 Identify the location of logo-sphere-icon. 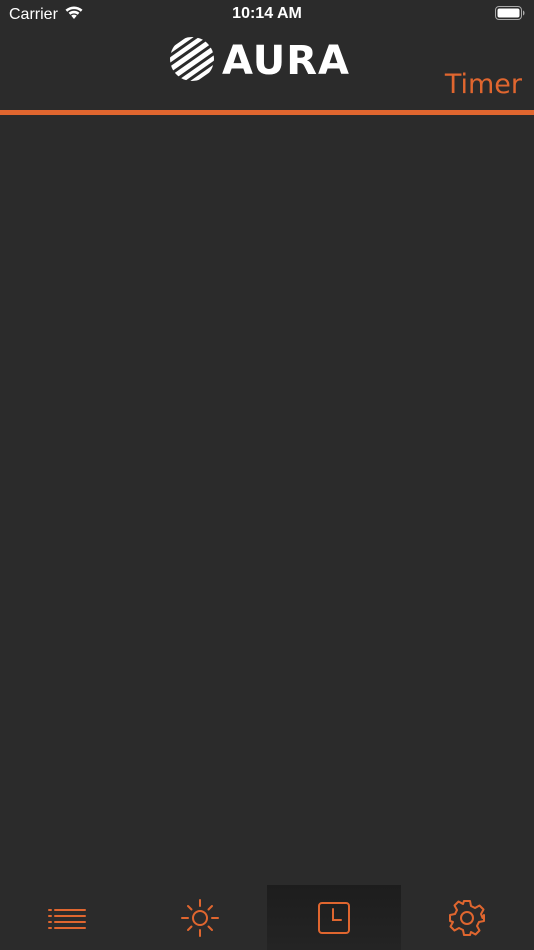
(192, 61).